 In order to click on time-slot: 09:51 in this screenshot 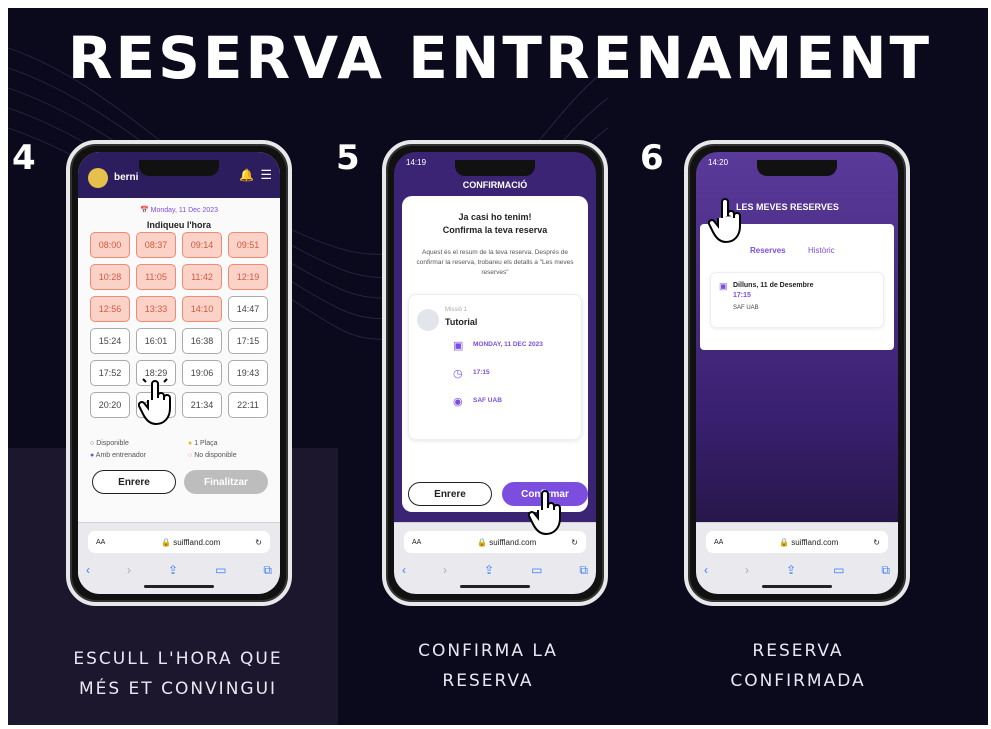, I will do `click(248, 245)`.